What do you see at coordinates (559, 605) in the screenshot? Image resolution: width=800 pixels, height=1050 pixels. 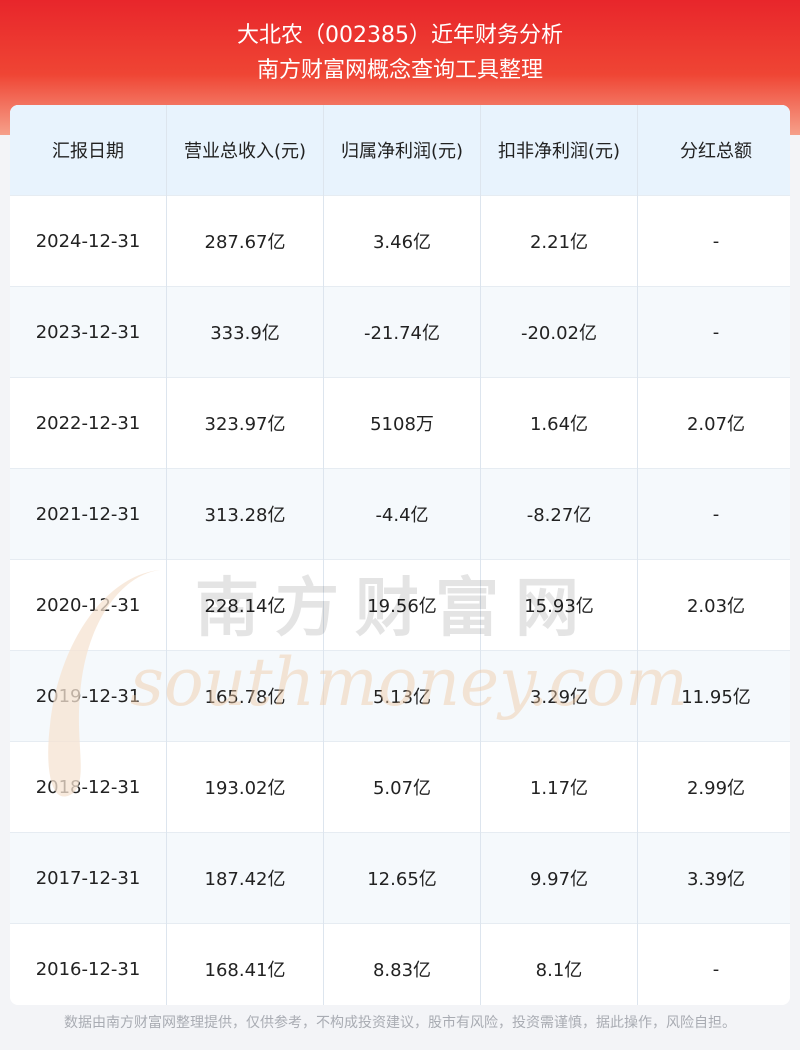 I see `cell-deducted-net-profit: 15.93亿` at bounding box center [559, 605].